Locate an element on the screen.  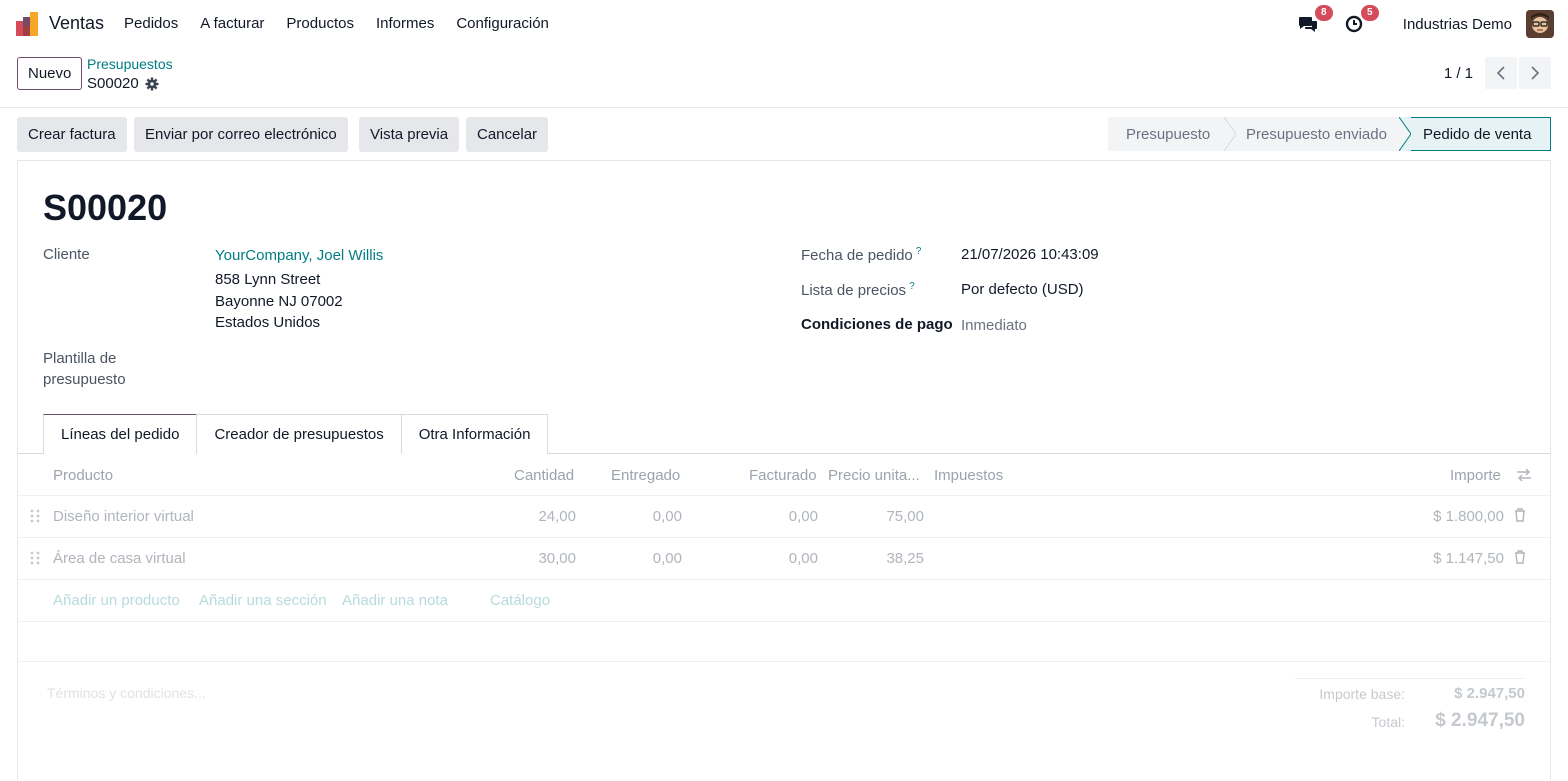
col-delivered: Entregado is located at coordinates (645, 475).